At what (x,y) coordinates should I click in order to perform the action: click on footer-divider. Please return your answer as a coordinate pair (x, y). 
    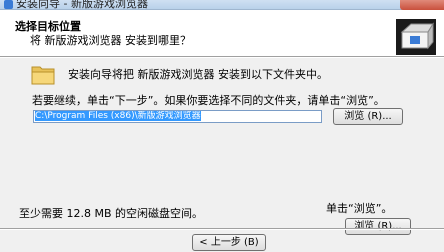
    Looking at the image, I should click on (222, 229).